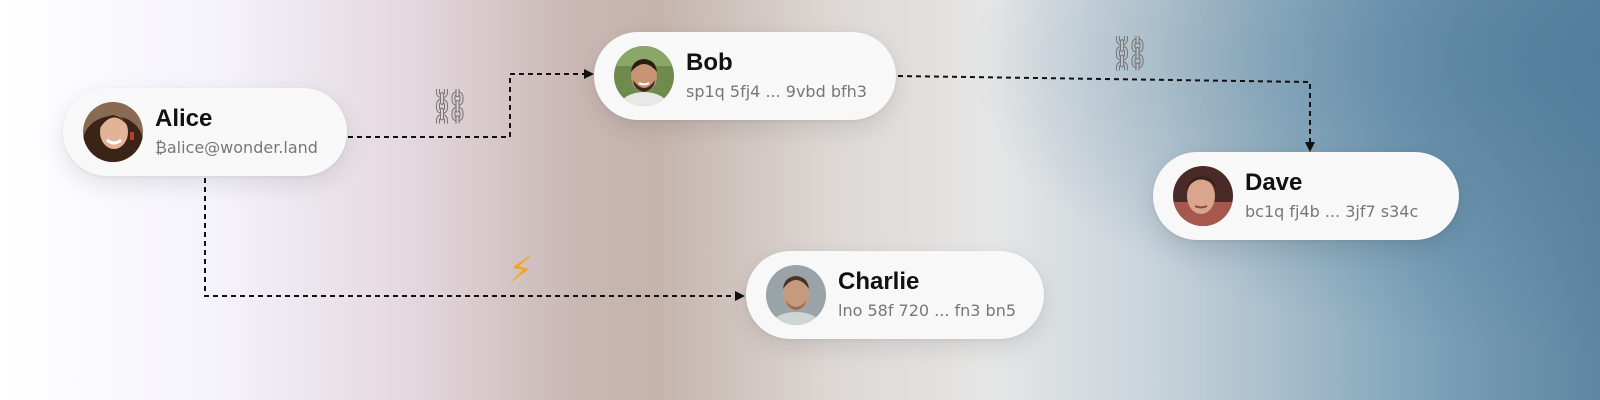  I want to click on node-name: Dave, so click(1274, 182).